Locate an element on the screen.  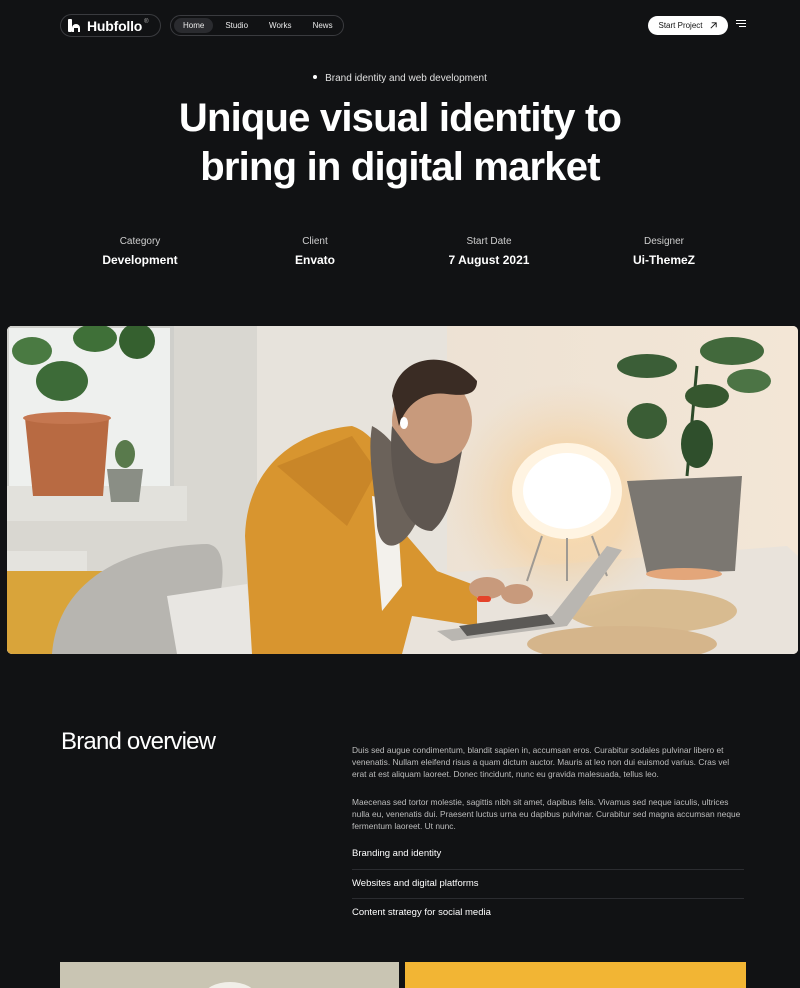
meta-label: Client is located at coordinates (315, 241).